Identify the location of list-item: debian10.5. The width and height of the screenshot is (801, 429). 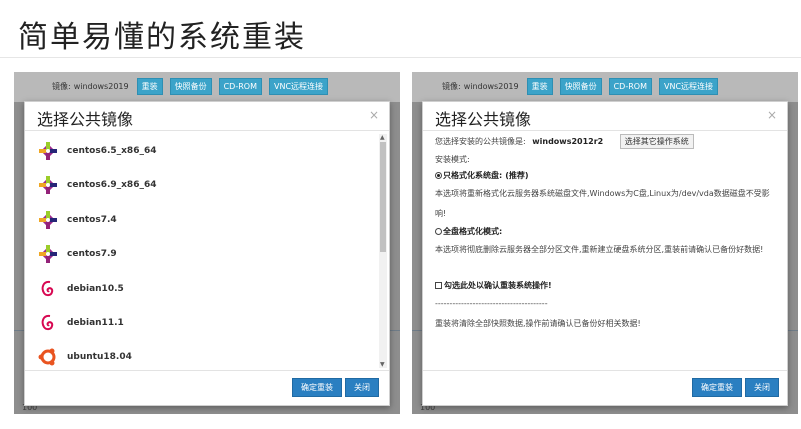
(80, 289).